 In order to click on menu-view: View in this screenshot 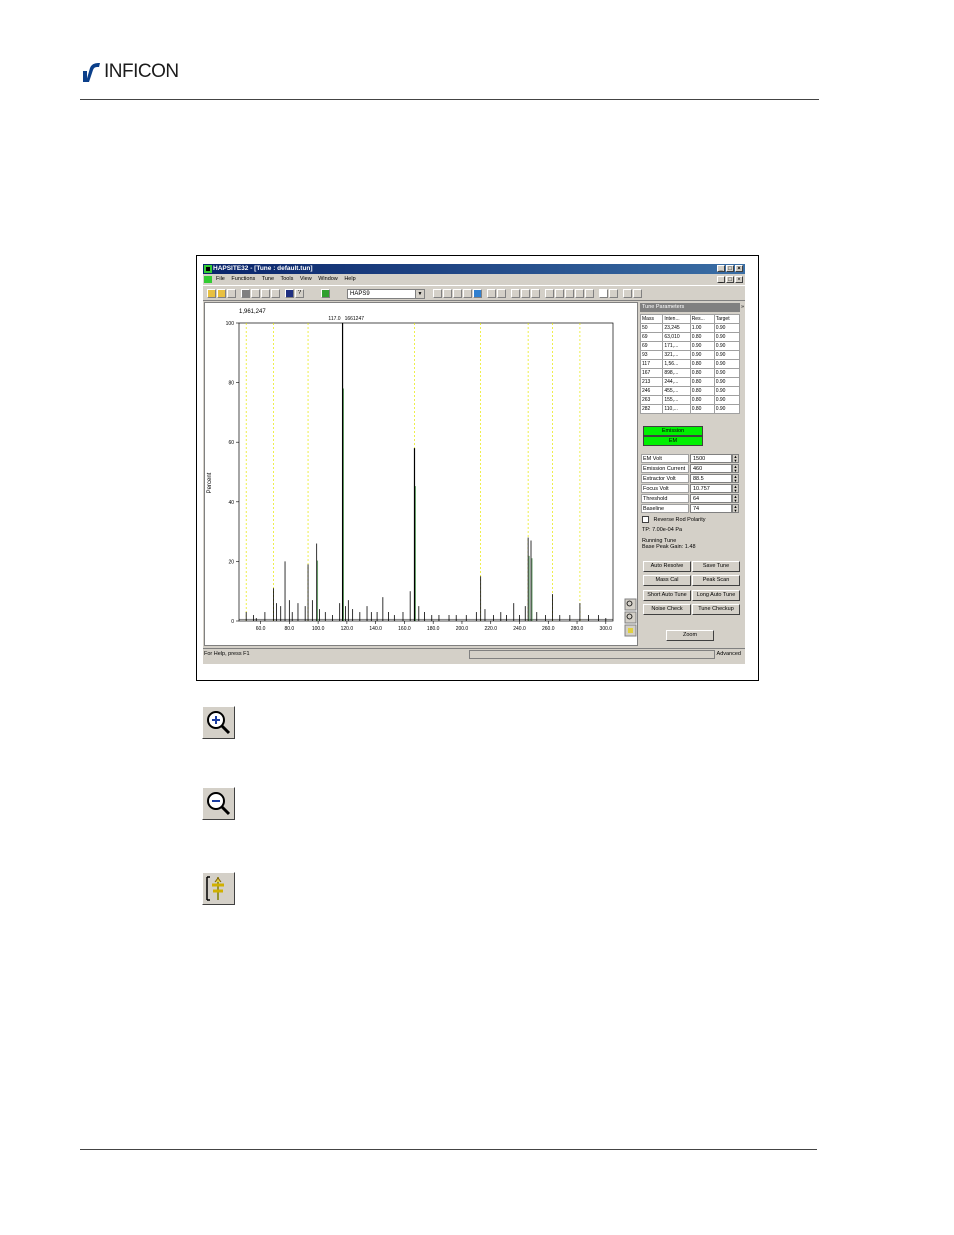, I will do `click(306, 279)`.